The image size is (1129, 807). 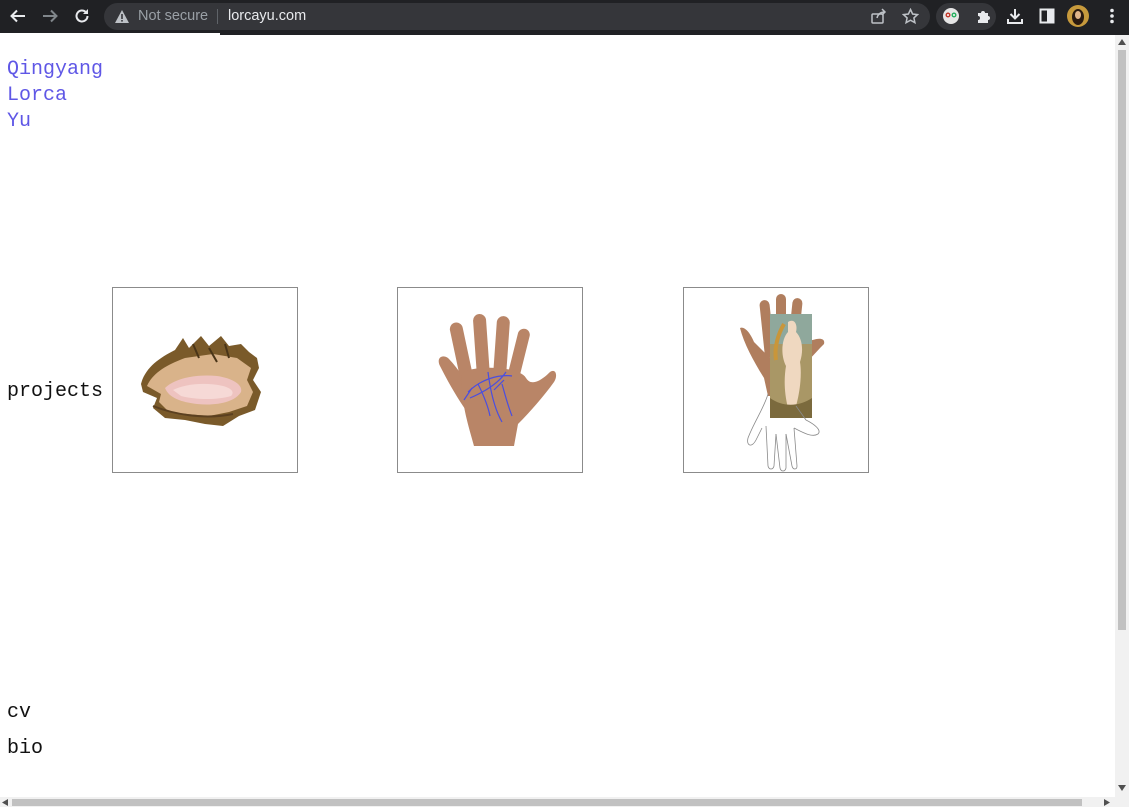 I want to click on back-button, so click(x=18, y=16).